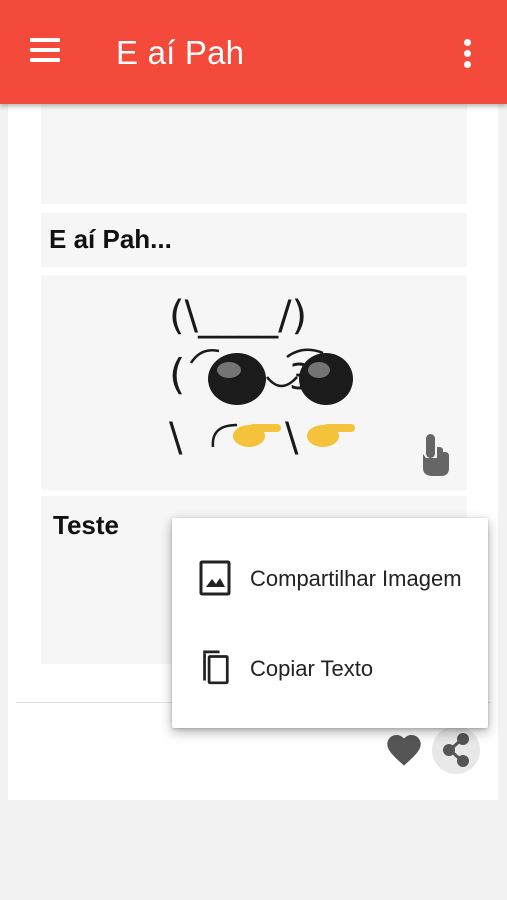 The width and height of the screenshot is (507, 900). I want to click on more-vert-icon, so click(467, 52).